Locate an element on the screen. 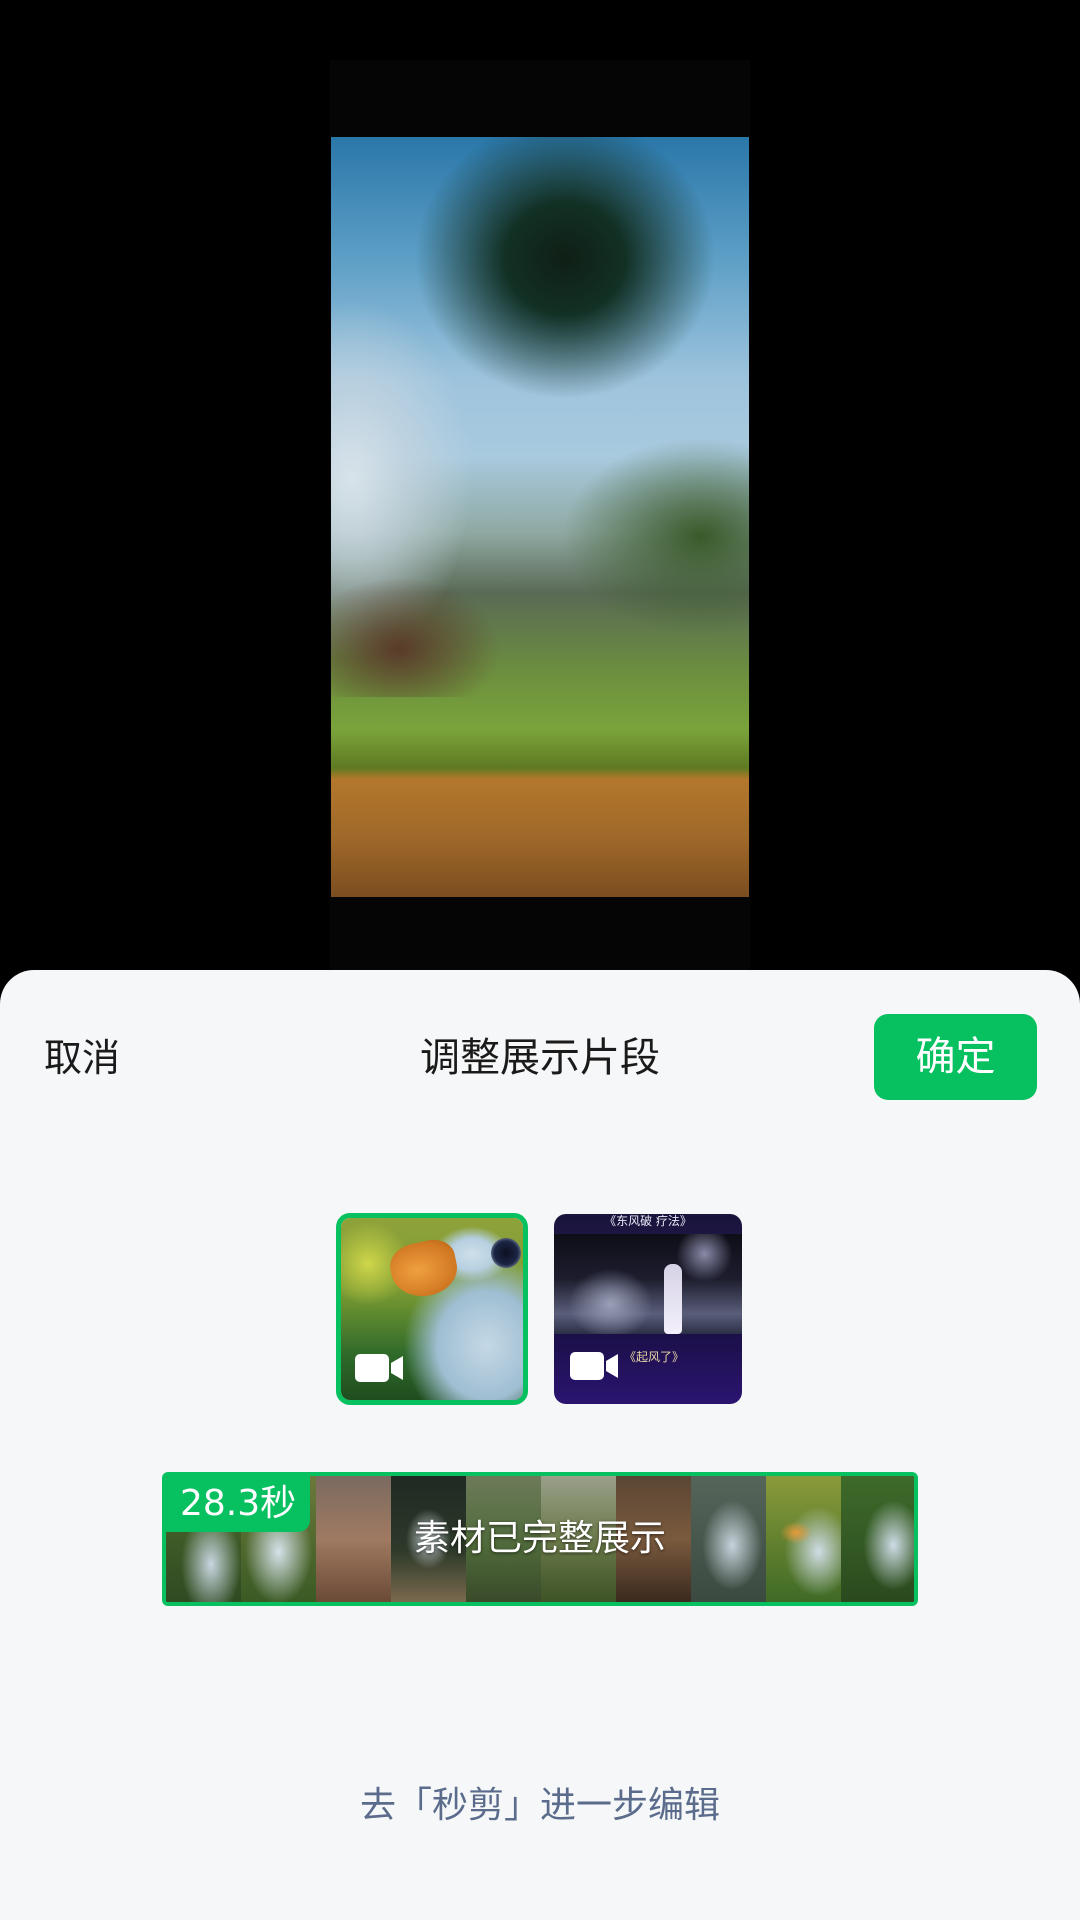 This screenshot has width=1080, height=1920. clip-thumbnail-selected is located at coordinates (432, 1309).